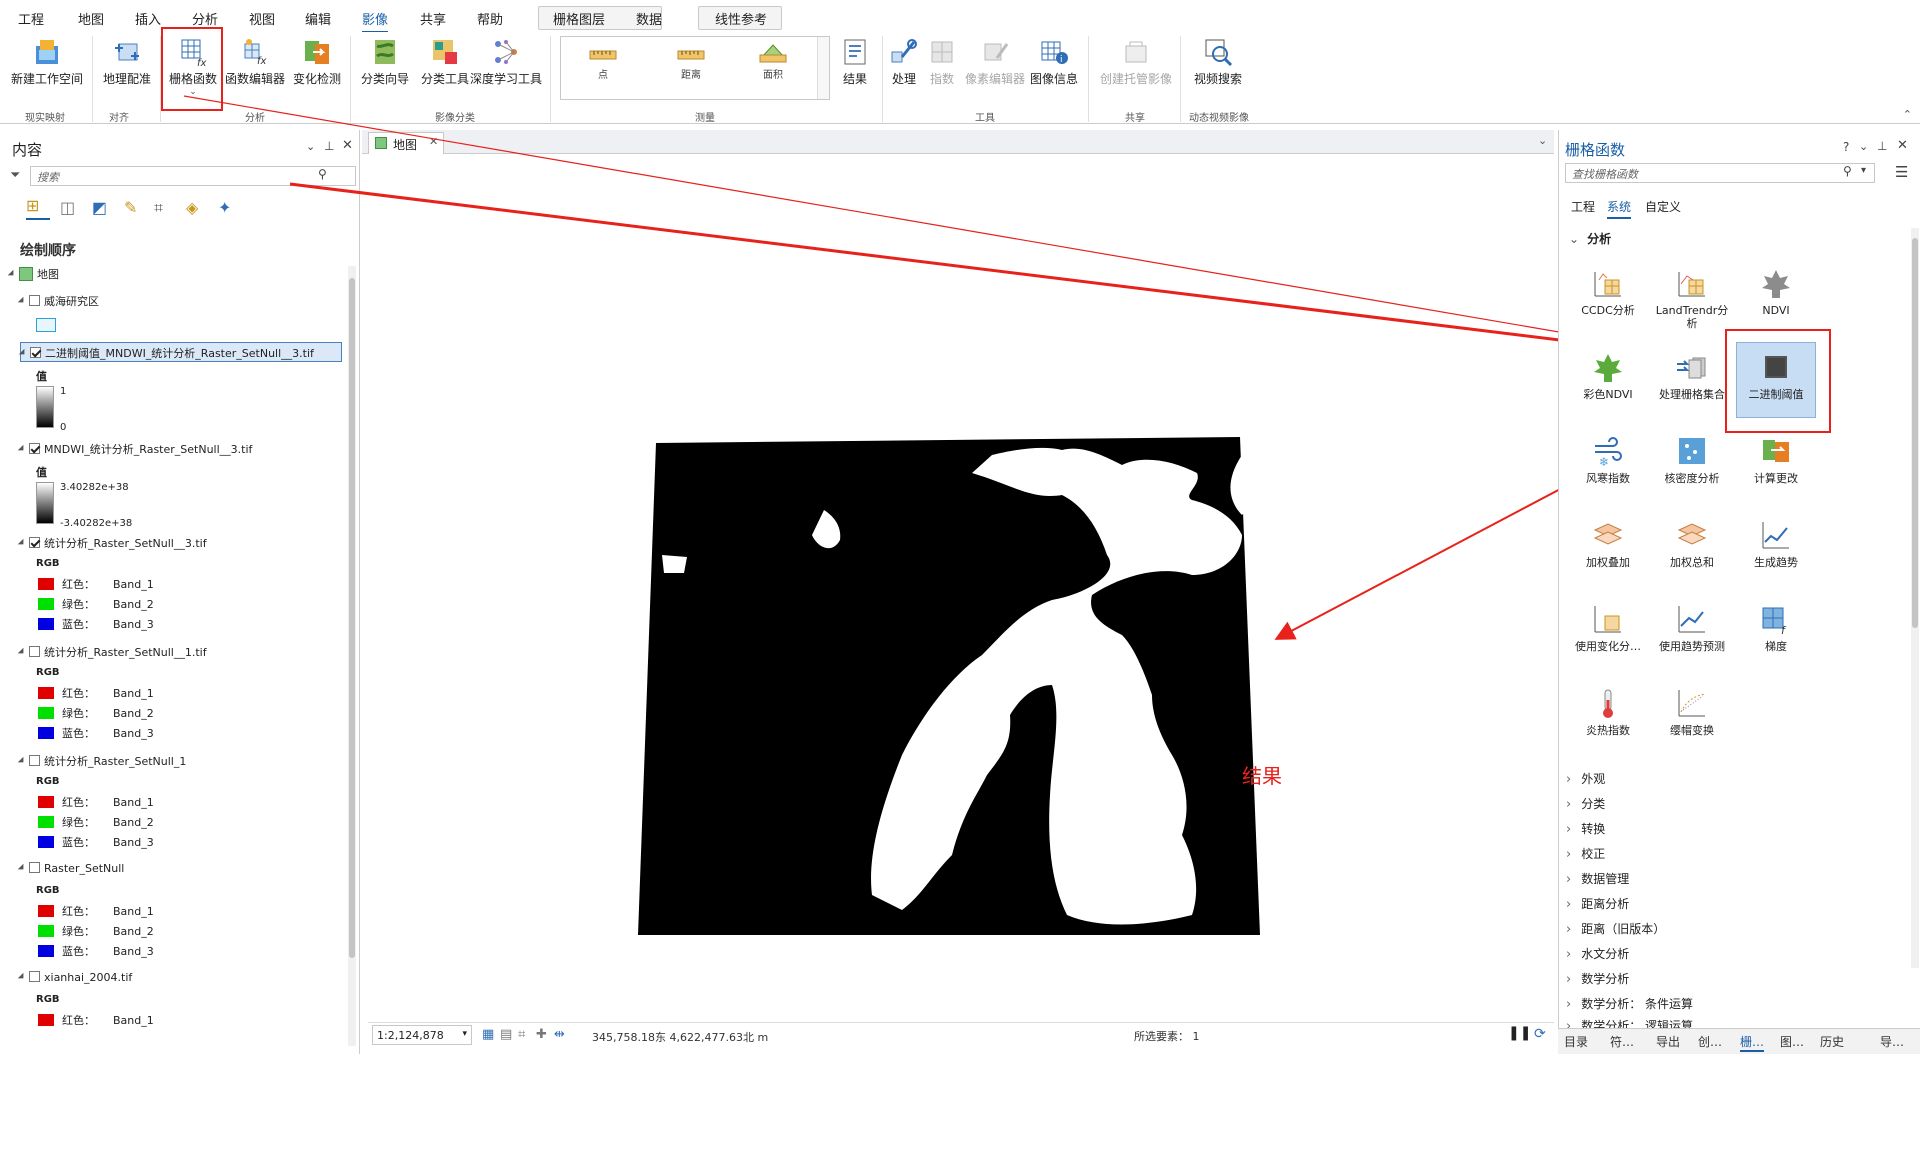 The image size is (1920, 1150). I want to click on function-process-raster-collection: 处理栅格集合, so click(1692, 375).